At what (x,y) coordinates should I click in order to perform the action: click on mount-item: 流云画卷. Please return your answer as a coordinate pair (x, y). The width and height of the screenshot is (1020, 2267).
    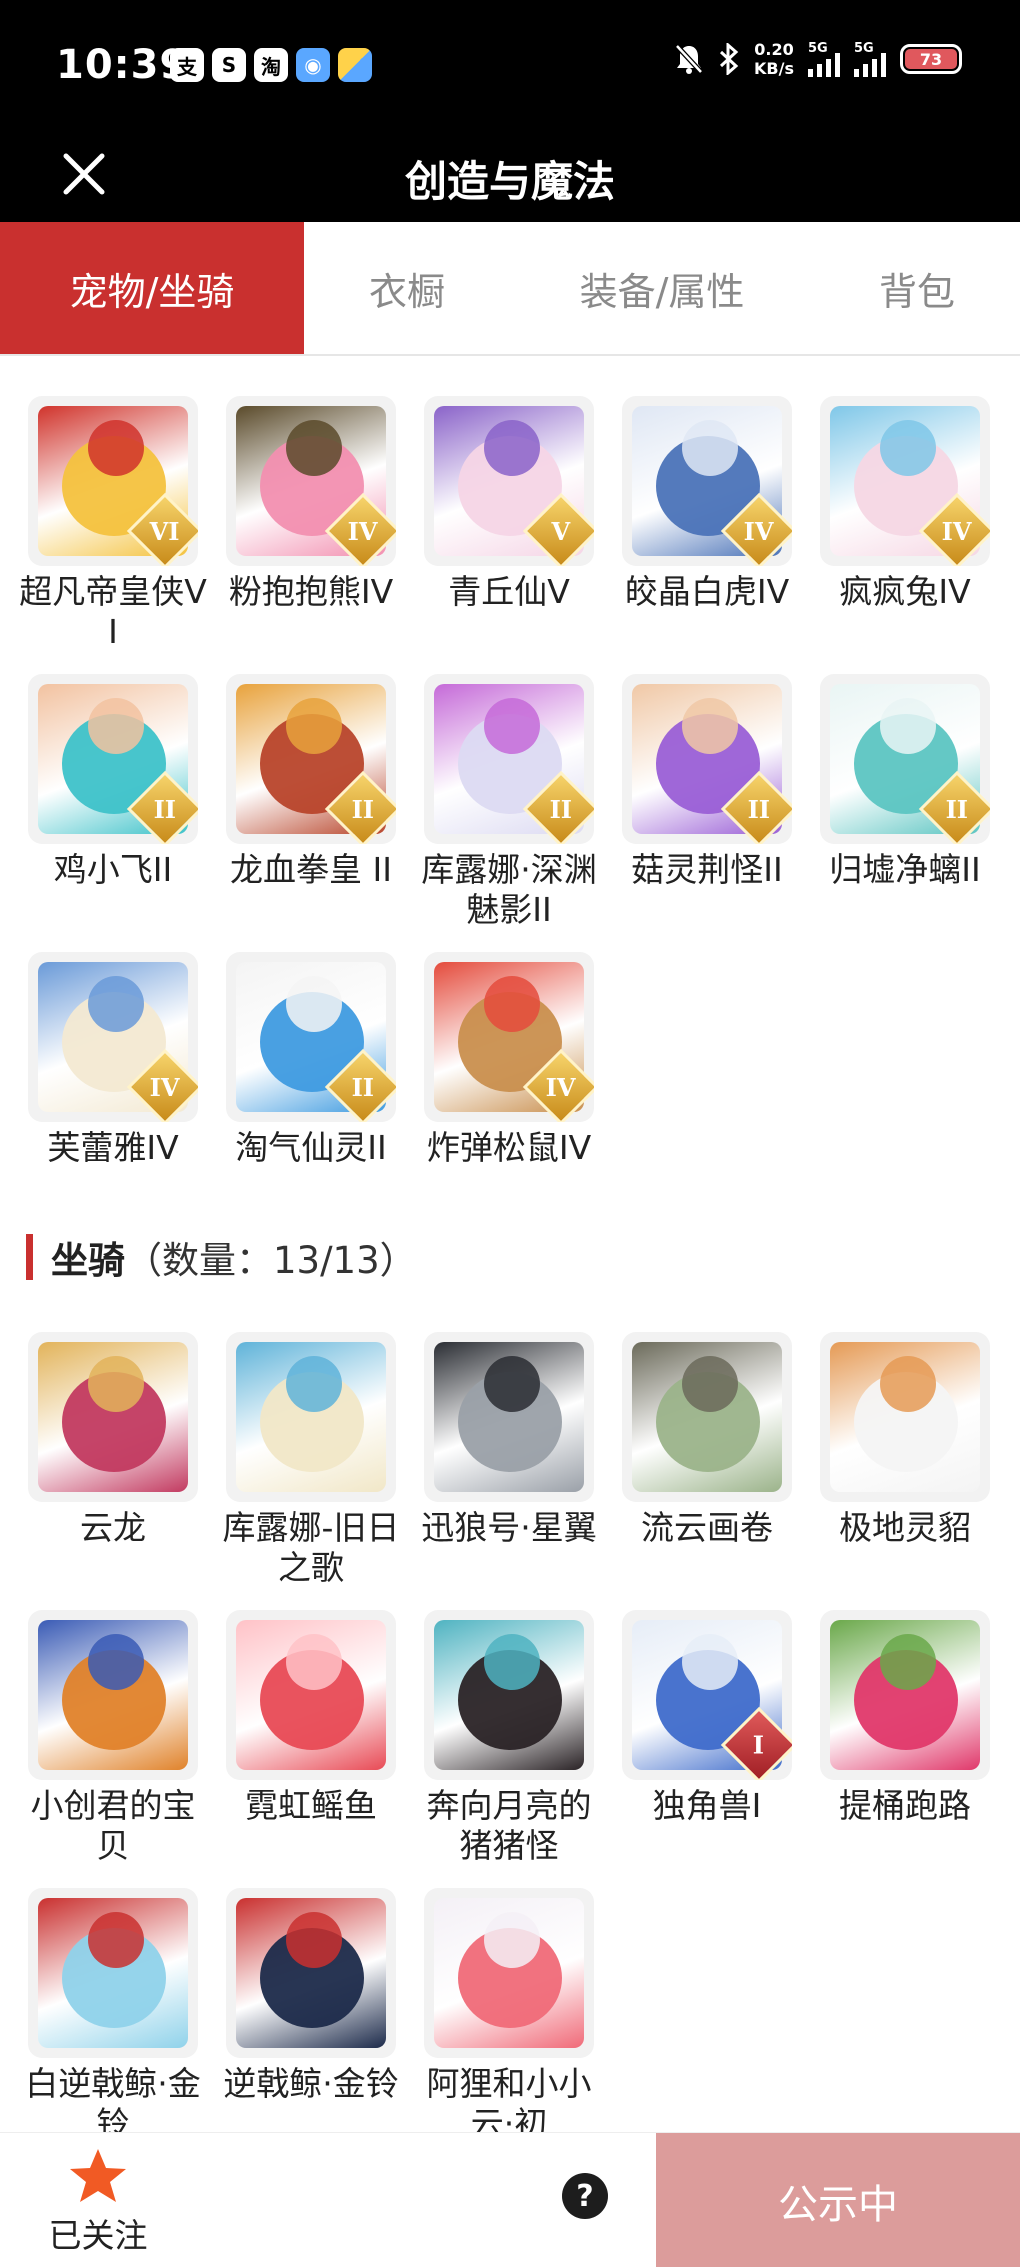
    Looking at the image, I should click on (707, 1471).